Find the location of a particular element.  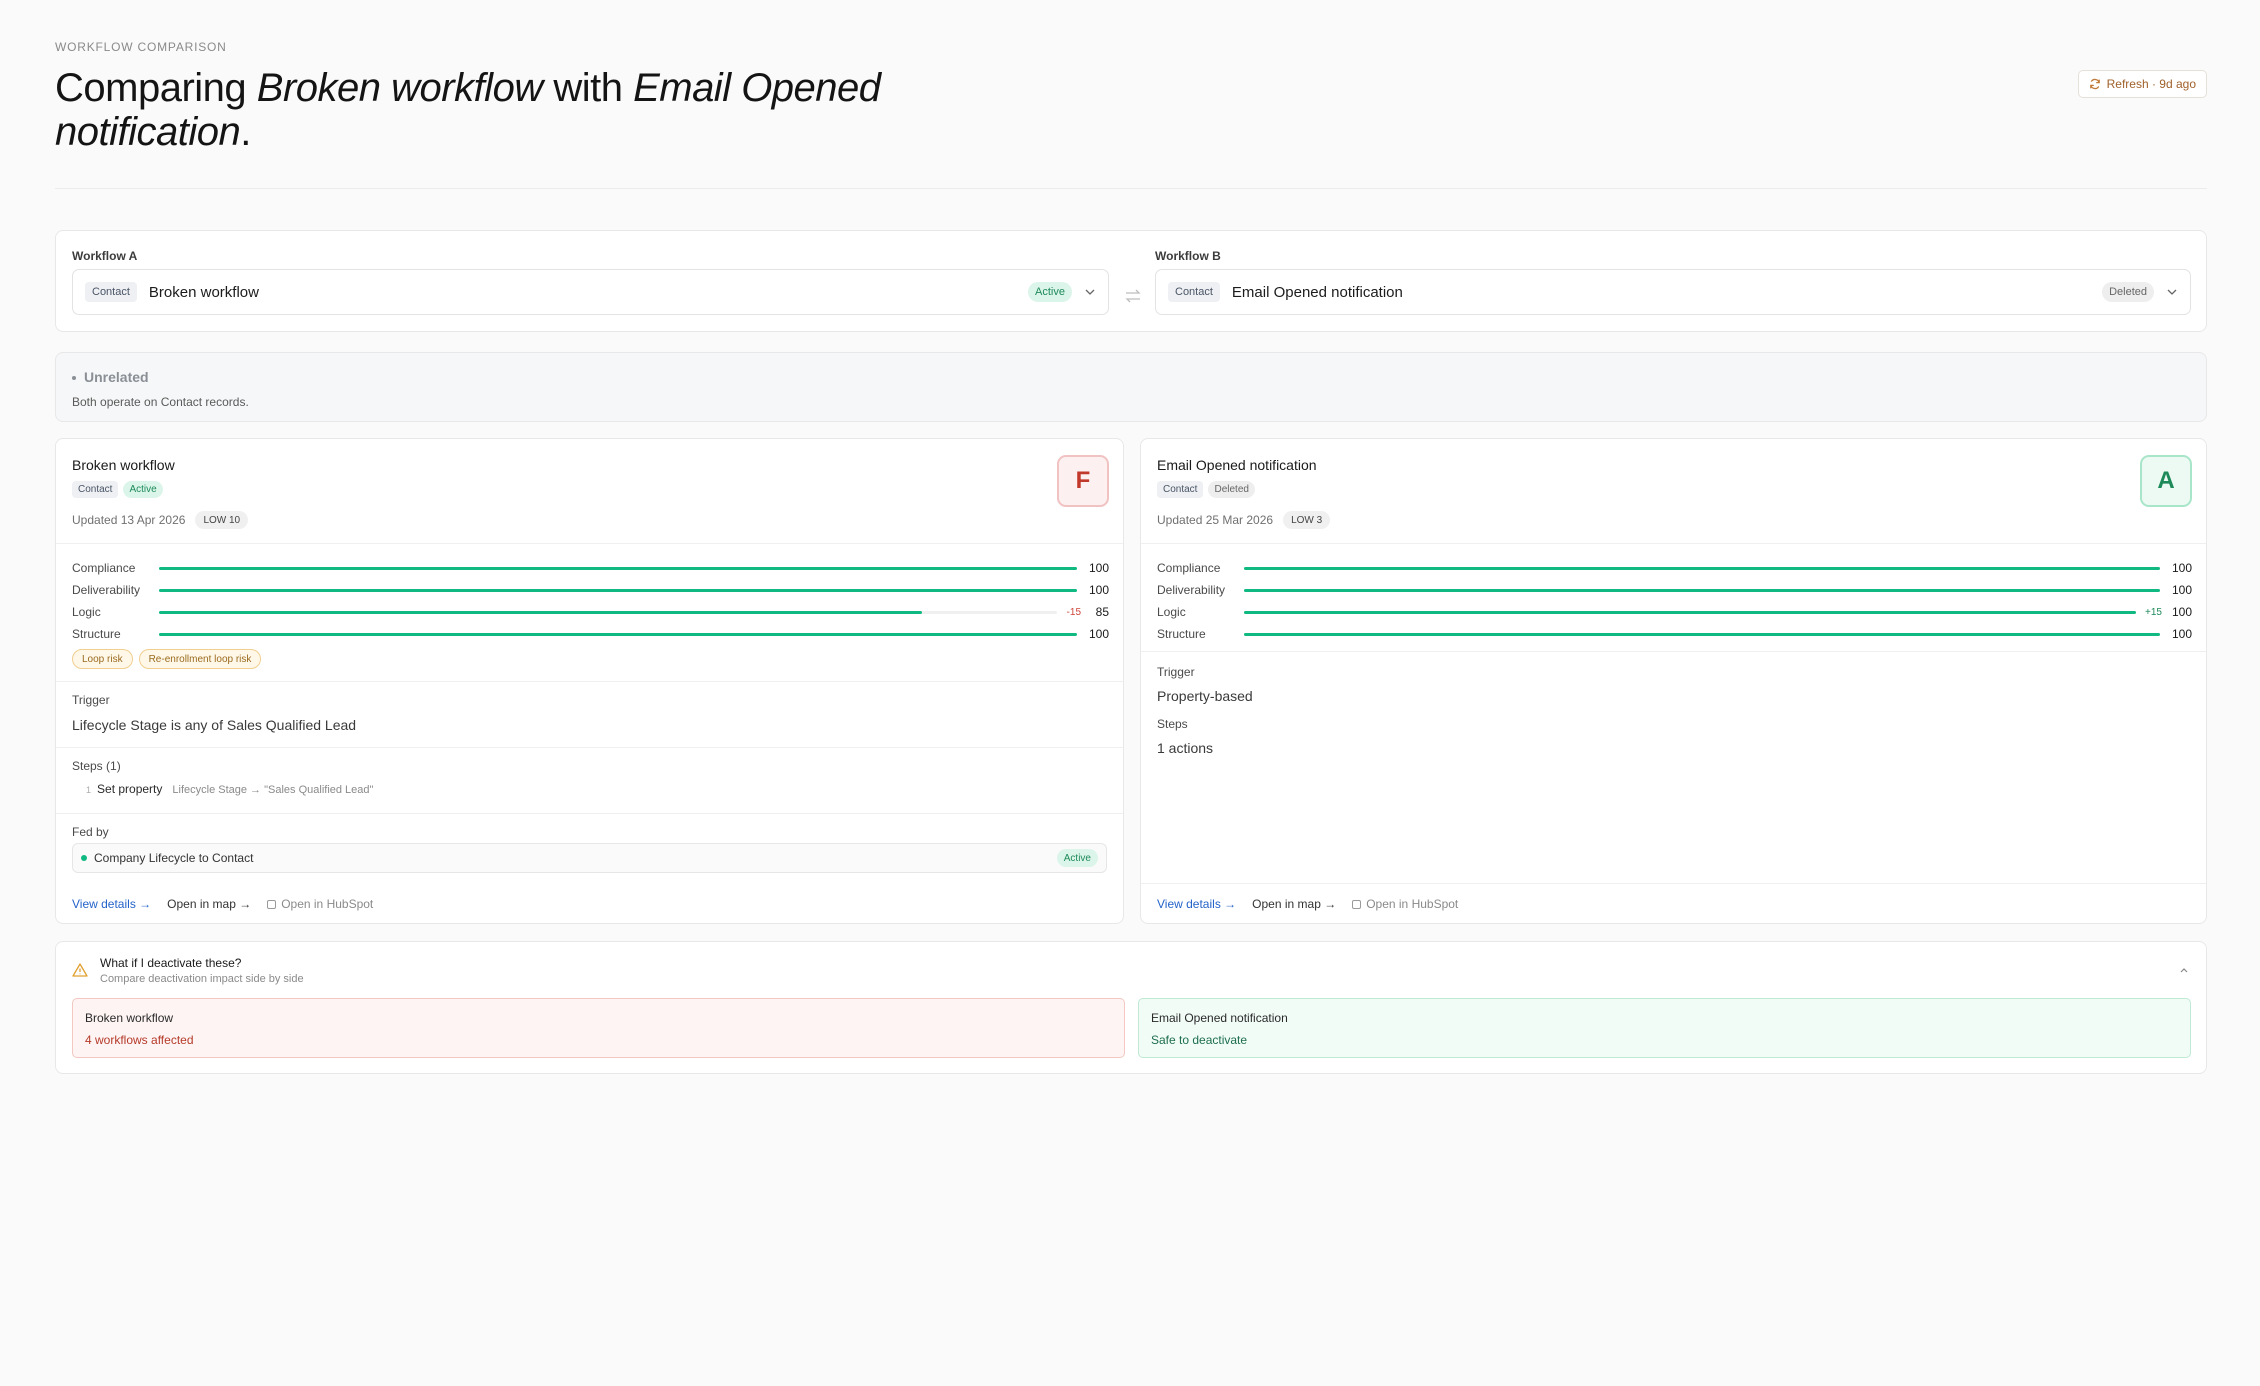

impact-name: Email Opened notification is located at coordinates (1219, 1018).